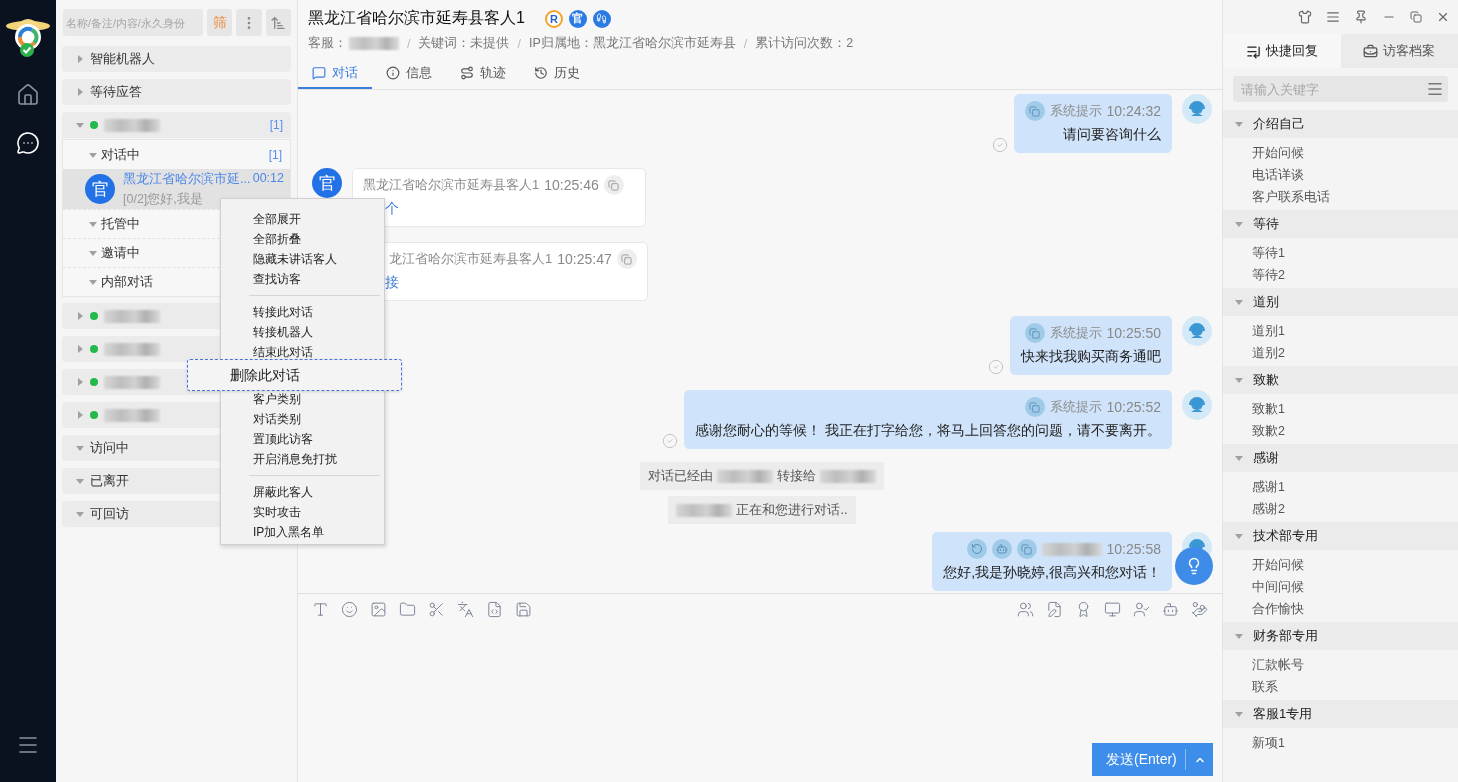  I want to click on sender-name: 系统提示, so click(1075, 111).